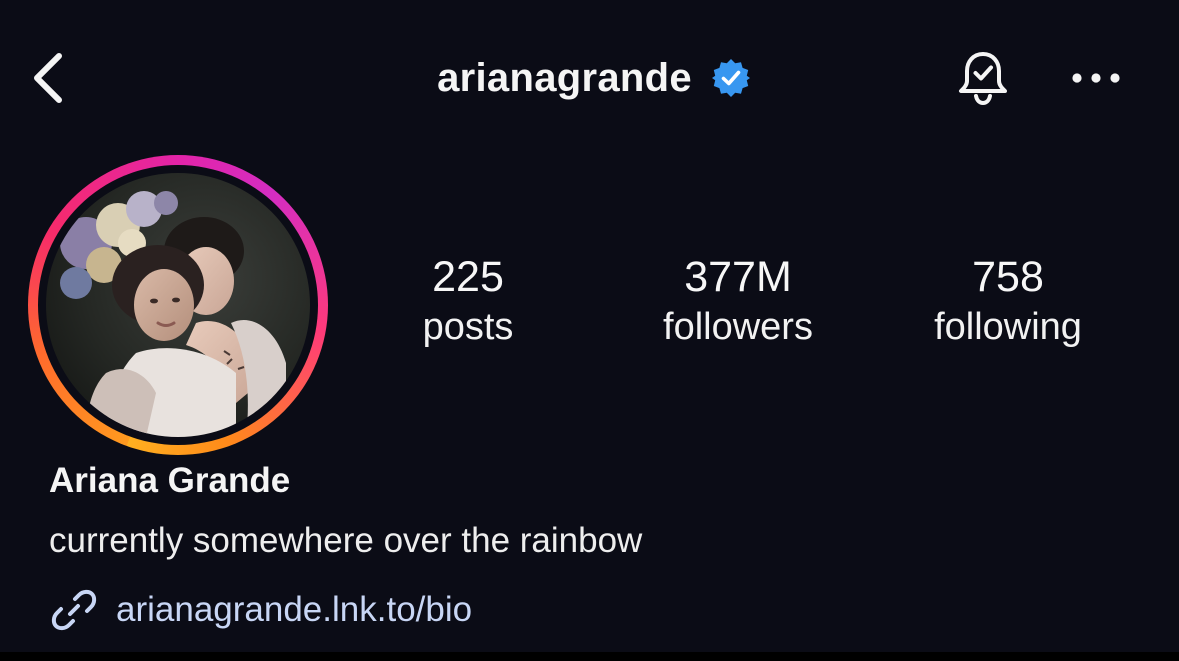 The image size is (1179, 661). What do you see at coordinates (468, 327) in the screenshot?
I see `posts-count-label: posts` at bounding box center [468, 327].